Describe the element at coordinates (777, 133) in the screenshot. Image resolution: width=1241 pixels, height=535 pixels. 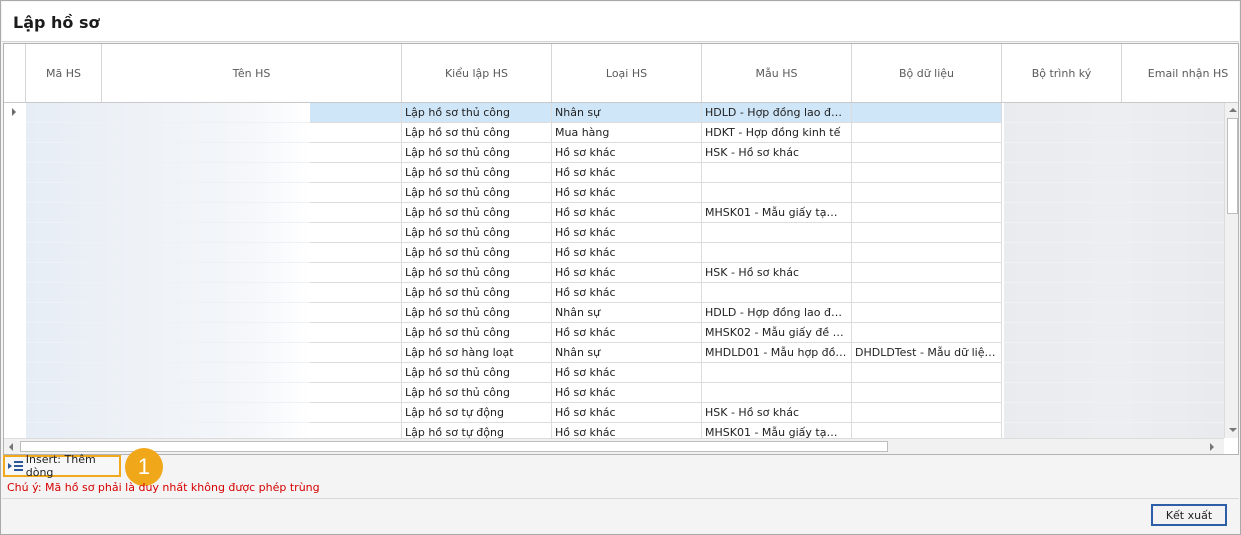
I see `cell-mau: HDKT - Hợp đồng kinh tế` at that location.